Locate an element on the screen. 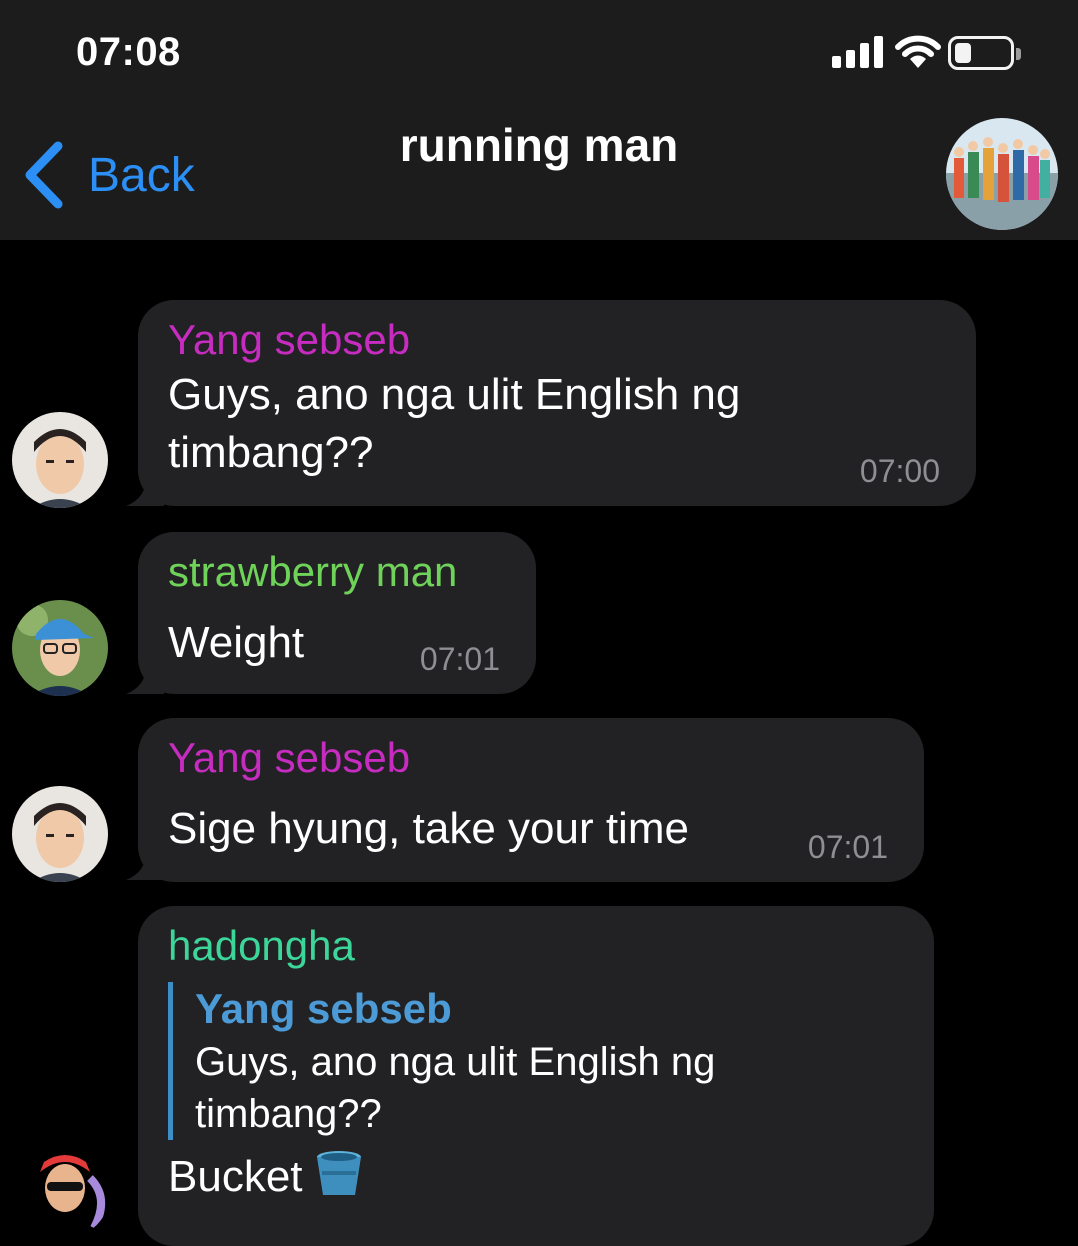 Image resolution: width=1078 pixels, height=1246 pixels. message-bubble: strawberry man Weight 07:01 is located at coordinates (337, 613).